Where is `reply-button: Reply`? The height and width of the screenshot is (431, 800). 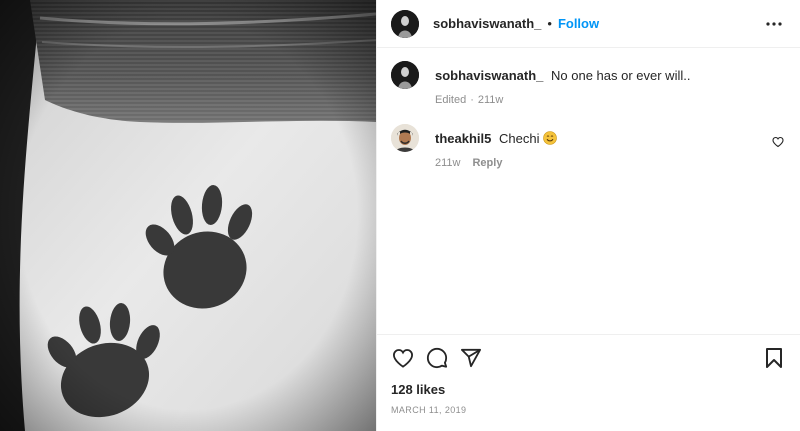
reply-button: Reply is located at coordinates (487, 163).